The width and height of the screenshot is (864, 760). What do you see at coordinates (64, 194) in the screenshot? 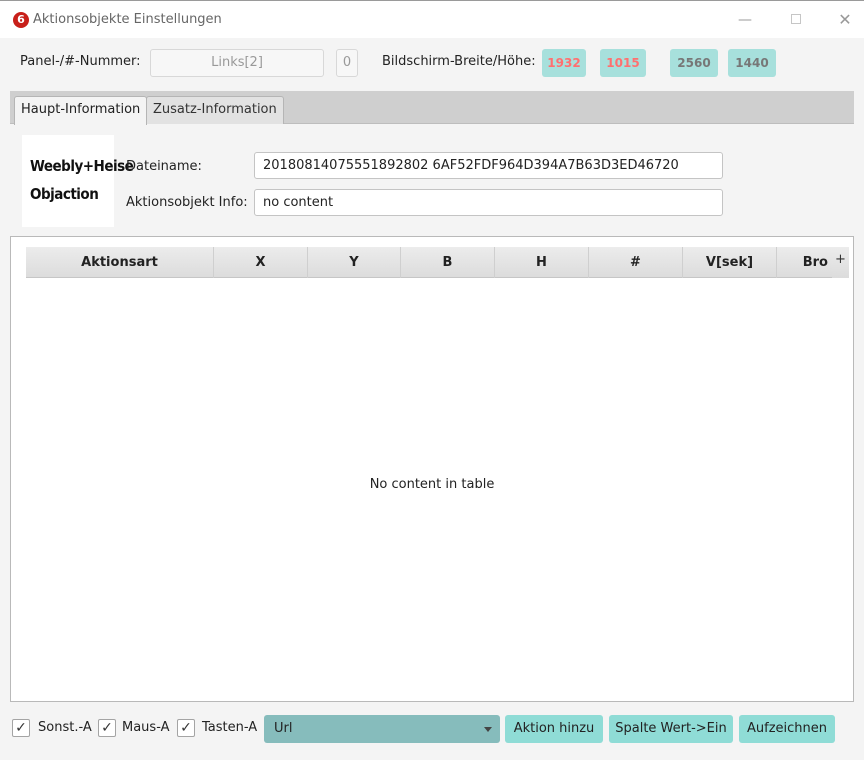
I see `logo-line-2: Objaction` at bounding box center [64, 194].